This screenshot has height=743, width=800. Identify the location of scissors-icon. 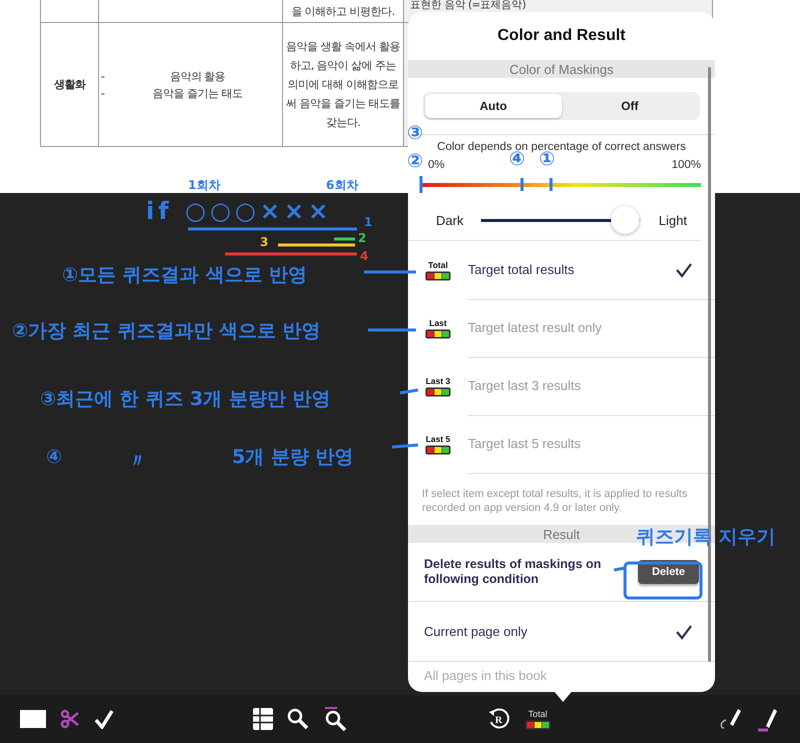
(70, 719).